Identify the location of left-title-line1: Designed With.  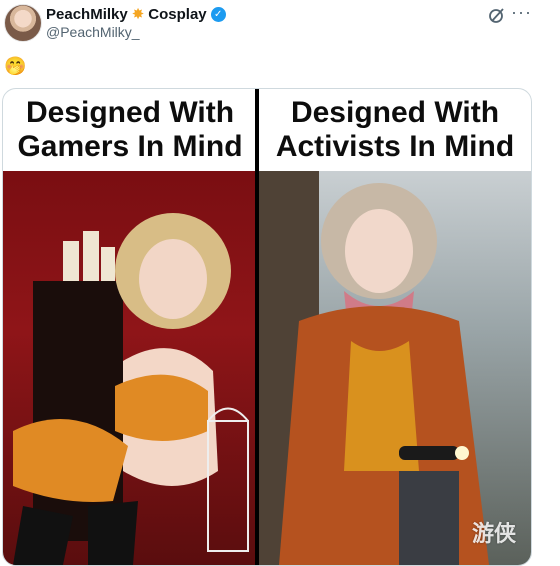
(130, 112).